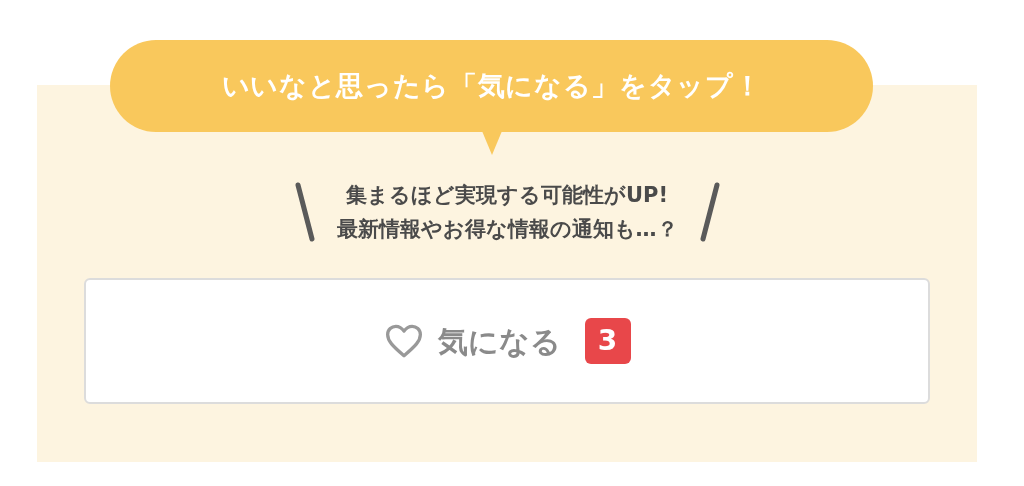  Describe the element at coordinates (491, 85) in the screenshot. I see `callout-text: いいなと思ったら「気になる」をタップ！` at that location.